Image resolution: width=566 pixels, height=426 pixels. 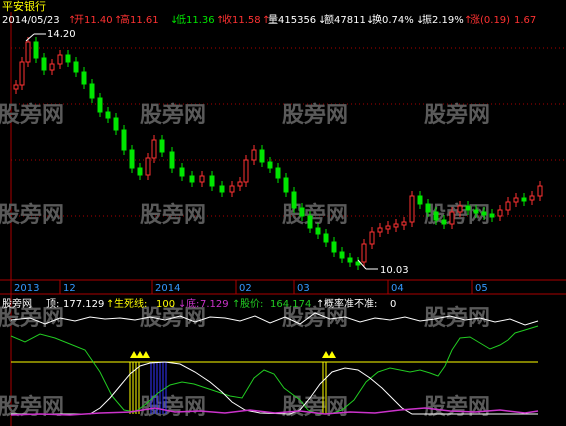 What do you see at coordinates (329, 19) in the screenshot?
I see `amount-label: 额` at bounding box center [329, 19].